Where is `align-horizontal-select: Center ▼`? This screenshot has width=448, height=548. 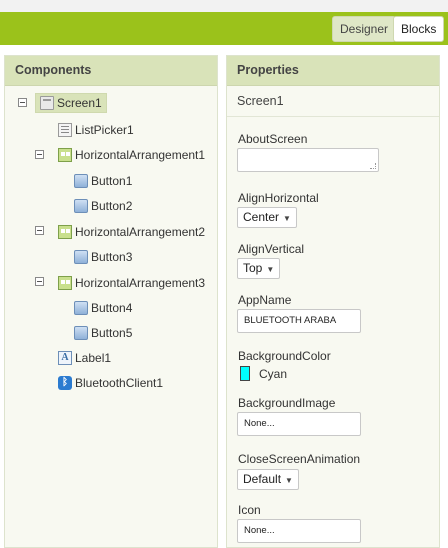
align-horizontal-select: Center ▼ is located at coordinates (267, 217).